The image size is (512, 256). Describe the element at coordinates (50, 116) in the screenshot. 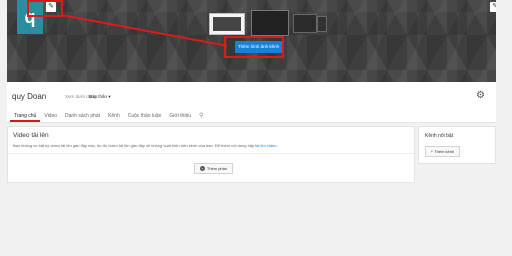

I see `tab-videos: Video` at that location.